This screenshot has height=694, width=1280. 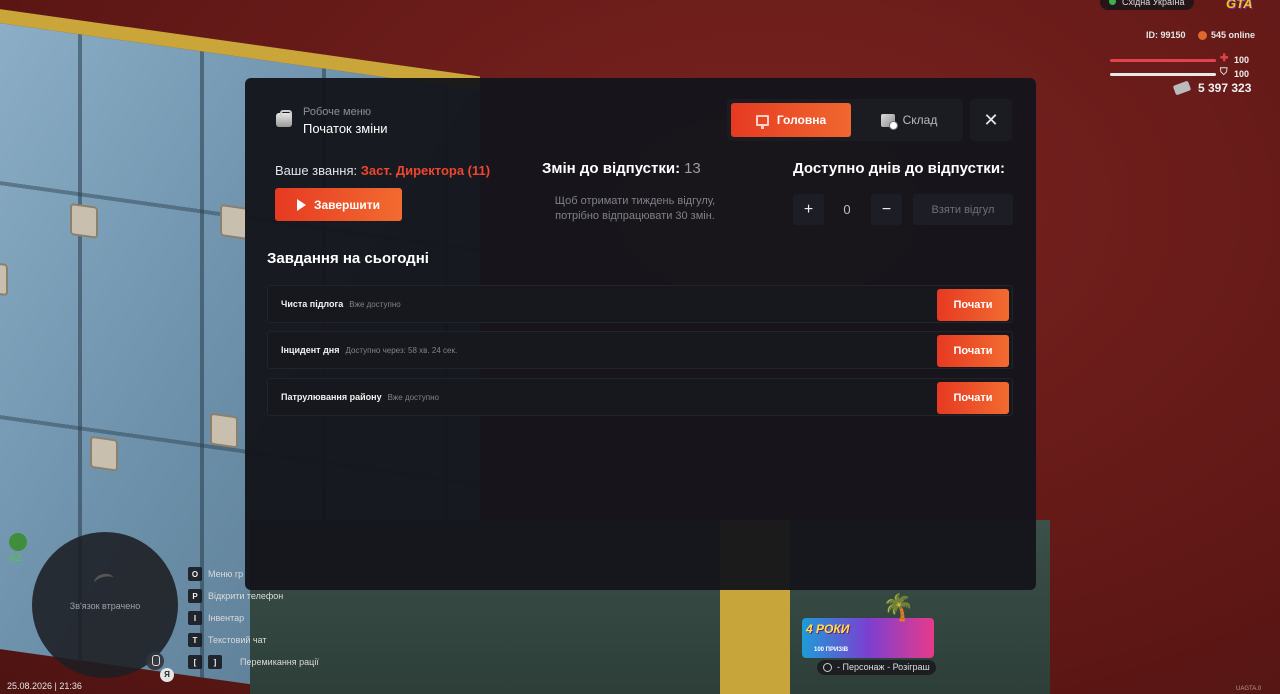 I want to click on tasks-title: Завдання на сьогодні, so click(x=348, y=258).